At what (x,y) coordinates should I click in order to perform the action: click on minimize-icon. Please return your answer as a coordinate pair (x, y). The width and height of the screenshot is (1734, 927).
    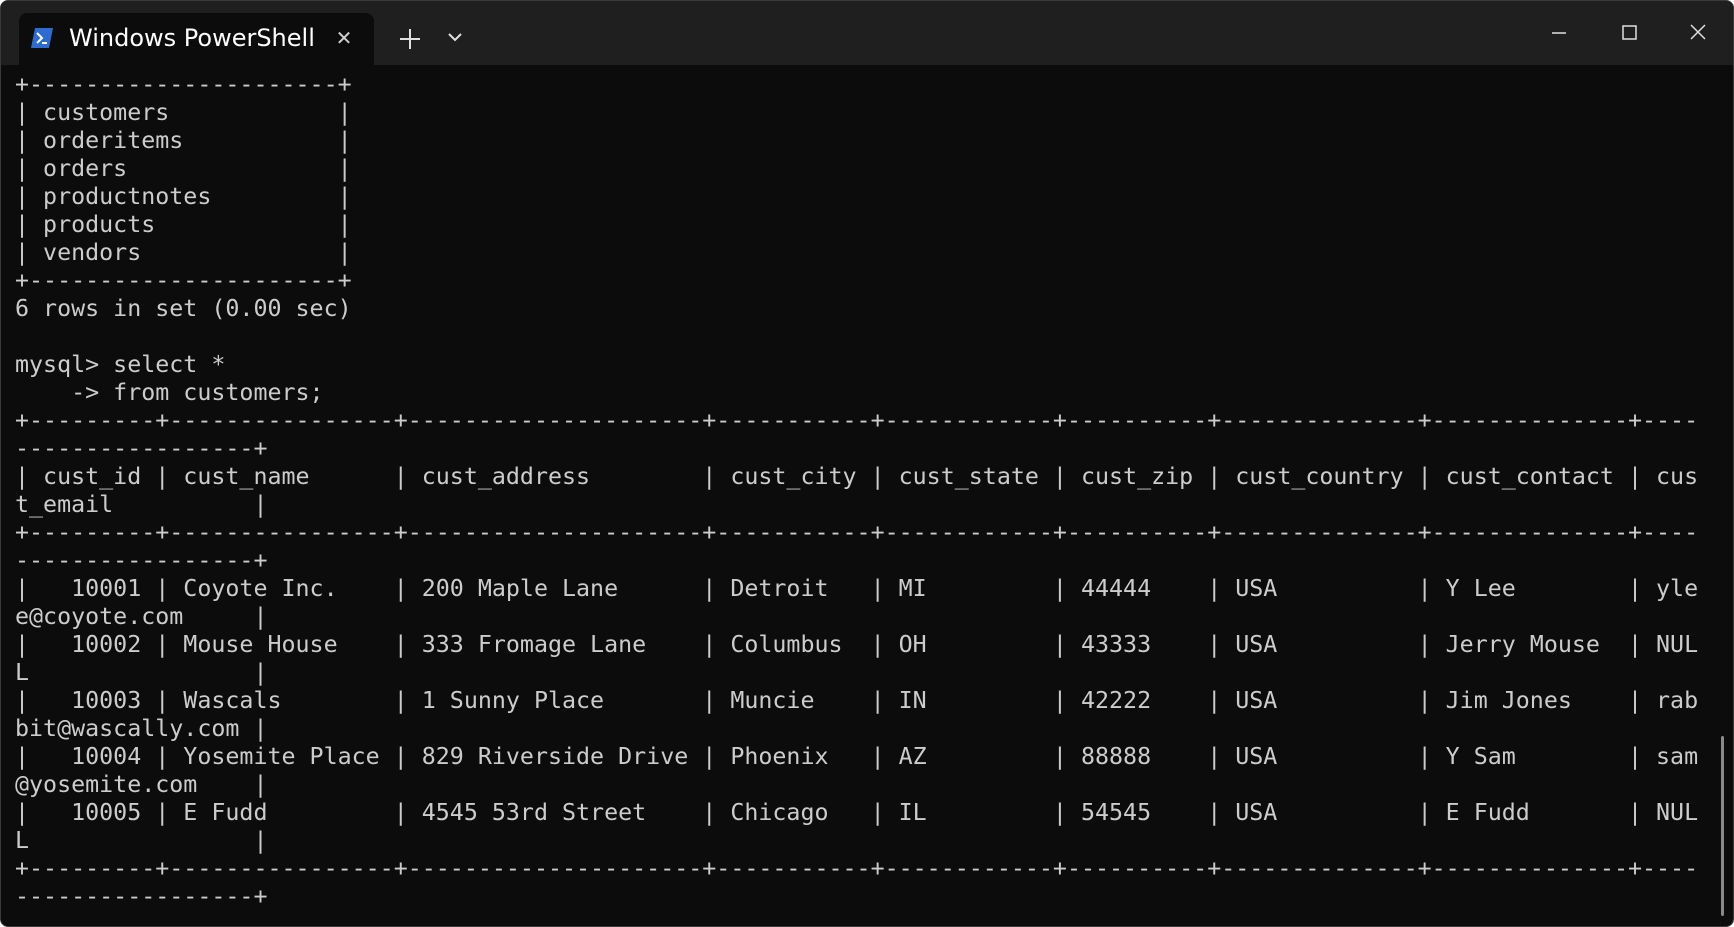
    Looking at the image, I should click on (1559, 33).